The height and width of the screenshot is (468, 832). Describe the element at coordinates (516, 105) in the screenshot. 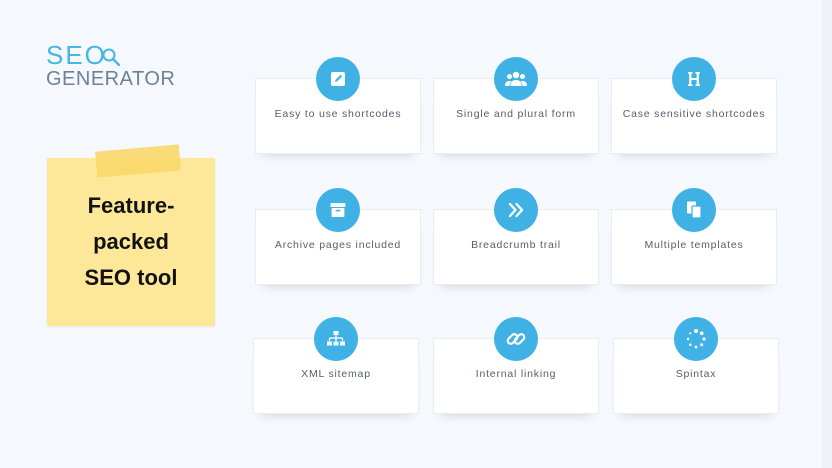

I see `feature-card: Single and plural form` at that location.